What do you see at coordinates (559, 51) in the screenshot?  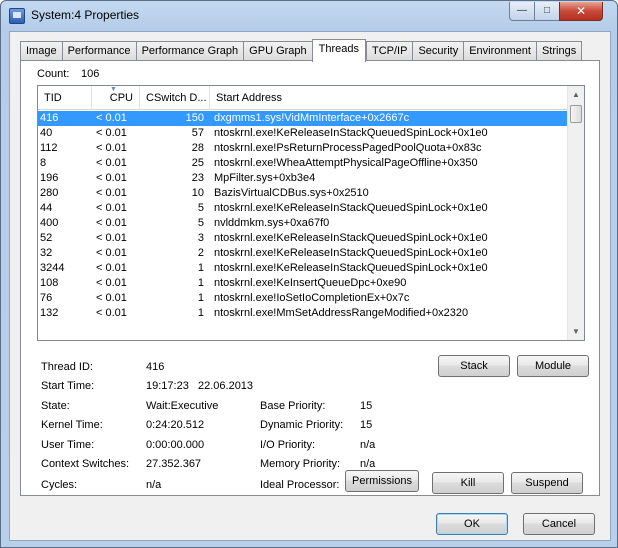 I see `tab-strings: Strings` at bounding box center [559, 51].